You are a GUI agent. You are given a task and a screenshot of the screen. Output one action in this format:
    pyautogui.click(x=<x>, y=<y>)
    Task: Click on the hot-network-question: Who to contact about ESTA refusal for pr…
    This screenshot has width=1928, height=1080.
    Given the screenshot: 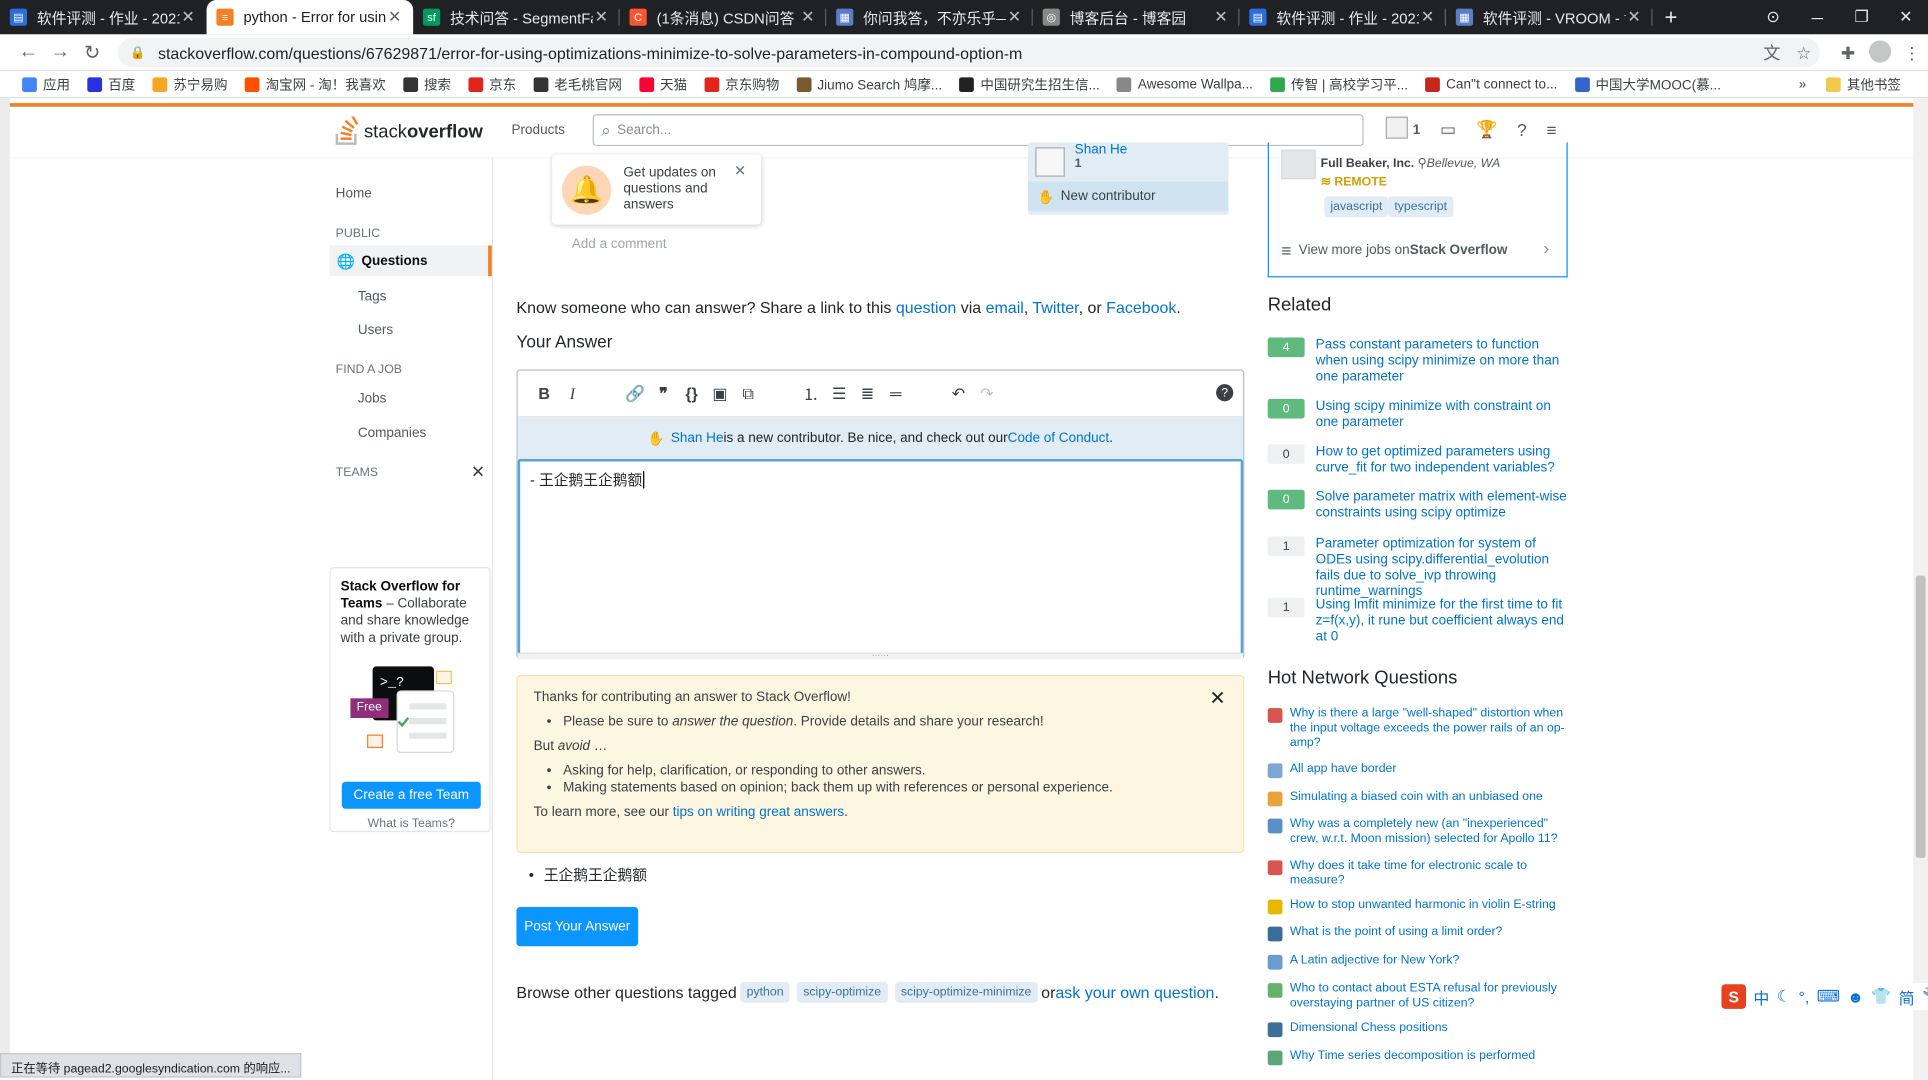 What is the action you would take?
    pyautogui.click(x=1417, y=996)
    